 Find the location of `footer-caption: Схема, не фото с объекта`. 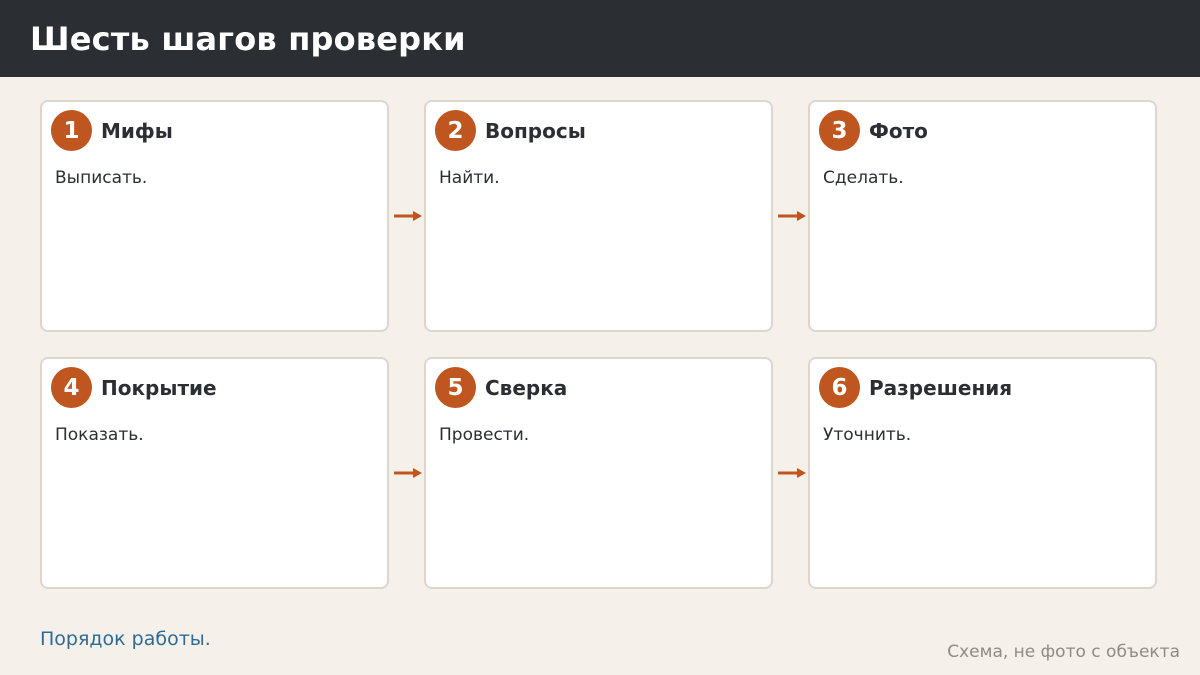

footer-caption: Схема, не фото с объекта is located at coordinates (1063, 652).